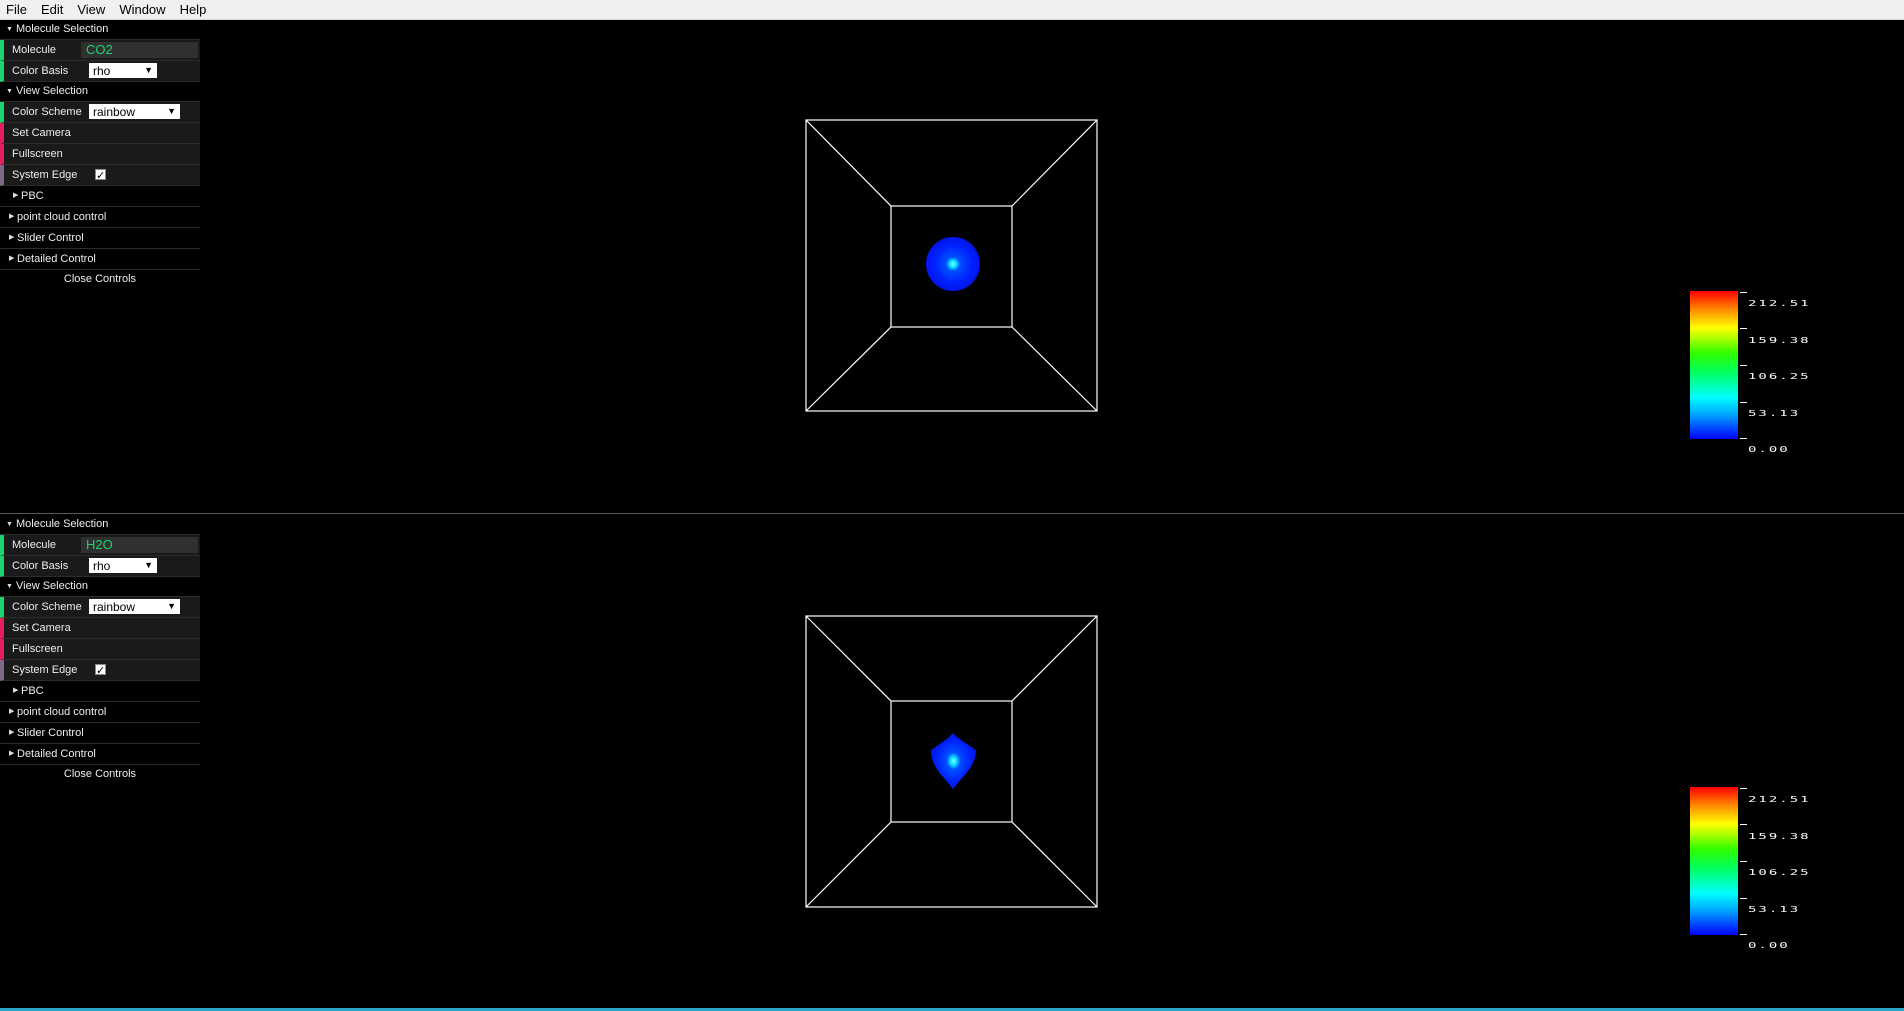 This screenshot has height=1011, width=1904. What do you see at coordinates (193, 9) in the screenshot?
I see `menu-help: Help` at bounding box center [193, 9].